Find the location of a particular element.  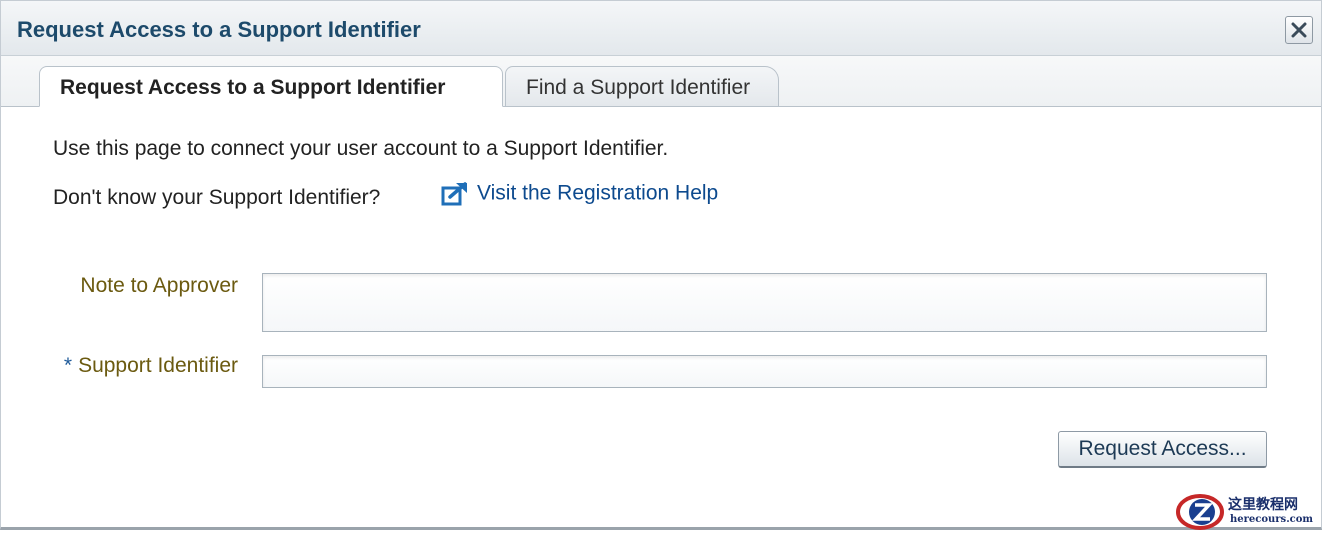

note-to-approver-label: Note to Approver is located at coordinates (159, 285).